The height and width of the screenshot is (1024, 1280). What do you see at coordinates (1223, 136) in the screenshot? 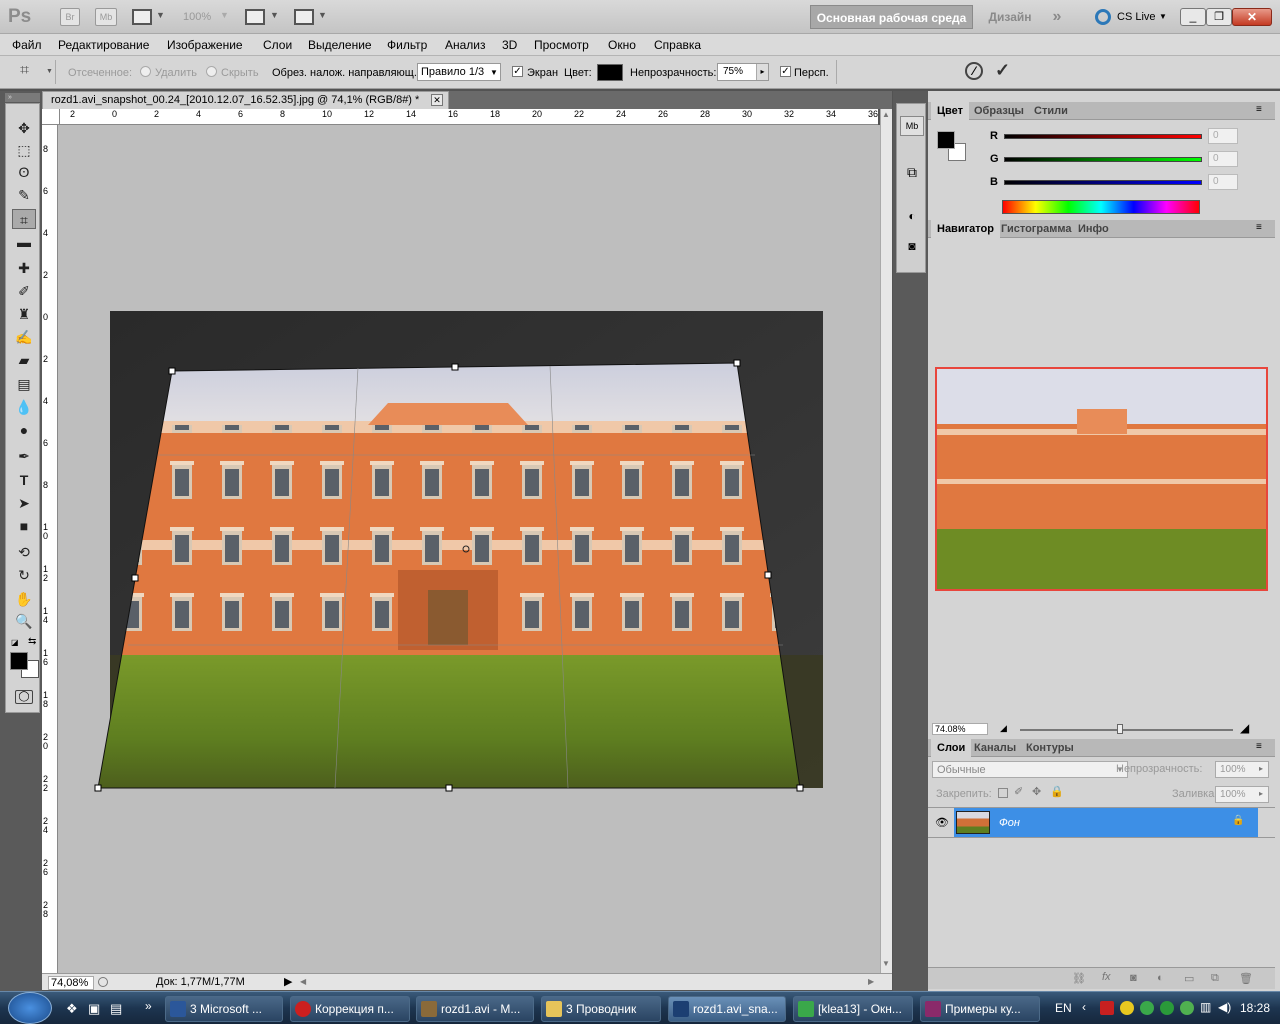
I see `red-value: 0` at bounding box center [1223, 136].